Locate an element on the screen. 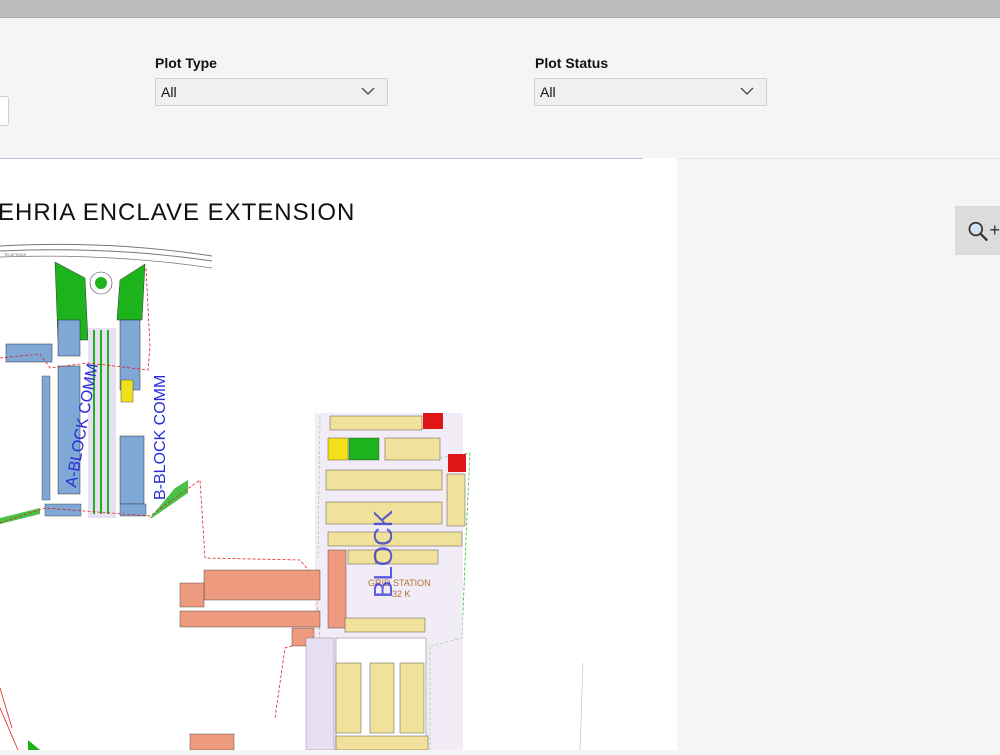 This screenshot has width=1000, height=755. plot-status-select: All is located at coordinates (650, 92).